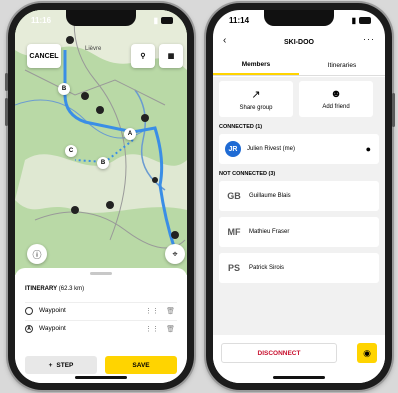  Describe the element at coordinates (29, 328) in the screenshot. I see `waypoint-dot-icon: A` at that location.